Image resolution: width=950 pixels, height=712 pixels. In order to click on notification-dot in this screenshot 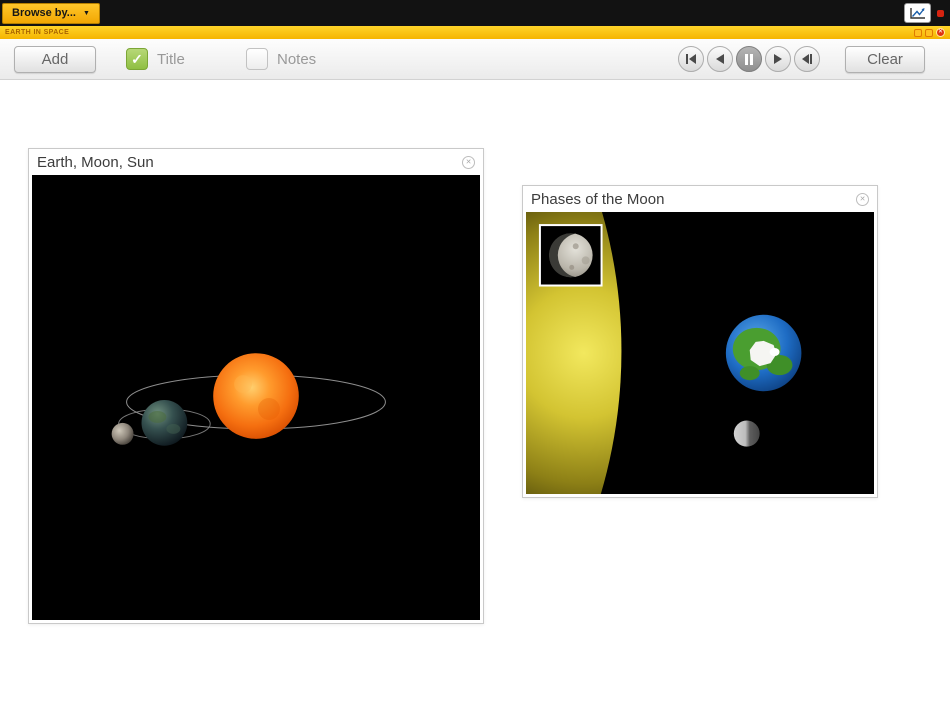, I will do `click(940, 13)`.